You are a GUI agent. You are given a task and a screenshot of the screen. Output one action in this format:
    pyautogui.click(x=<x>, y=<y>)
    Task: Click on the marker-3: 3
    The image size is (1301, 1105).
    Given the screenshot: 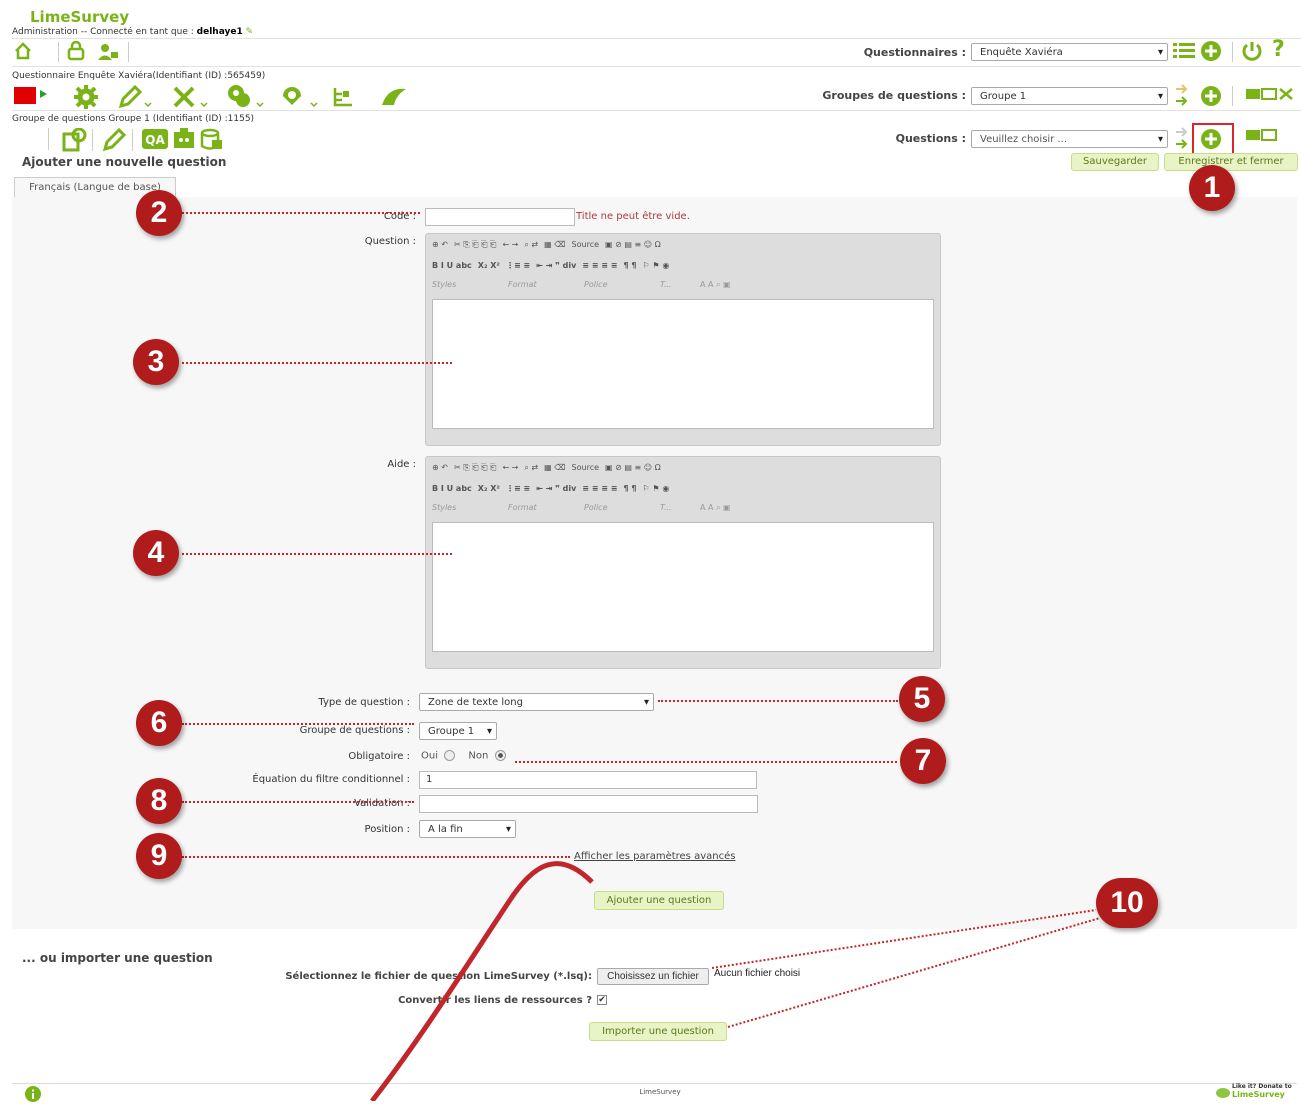 What is the action you would take?
    pyautogui.click(x=156, y=362)
    